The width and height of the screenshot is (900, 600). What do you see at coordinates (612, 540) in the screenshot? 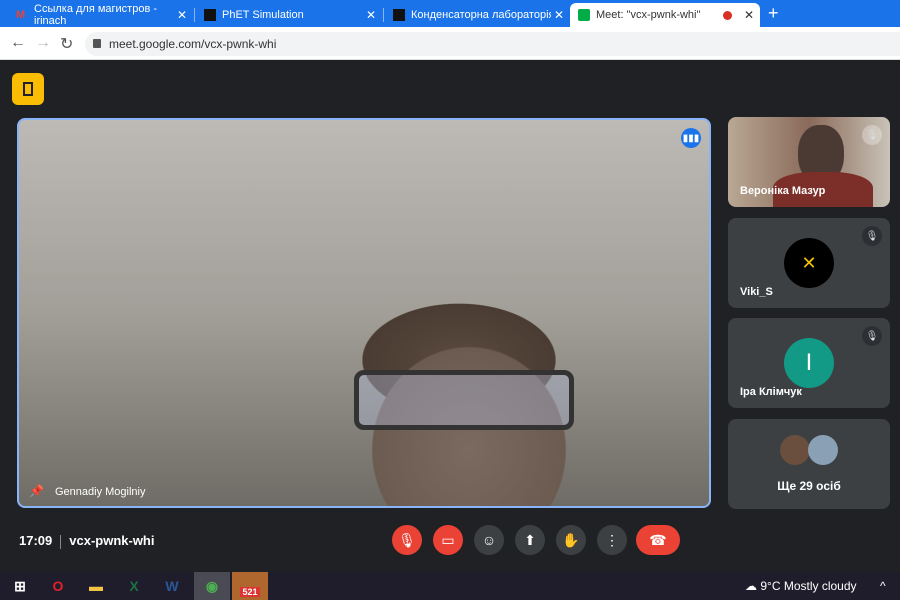
I see `more-options-button: ⋮` at bounding box center [612, 540].